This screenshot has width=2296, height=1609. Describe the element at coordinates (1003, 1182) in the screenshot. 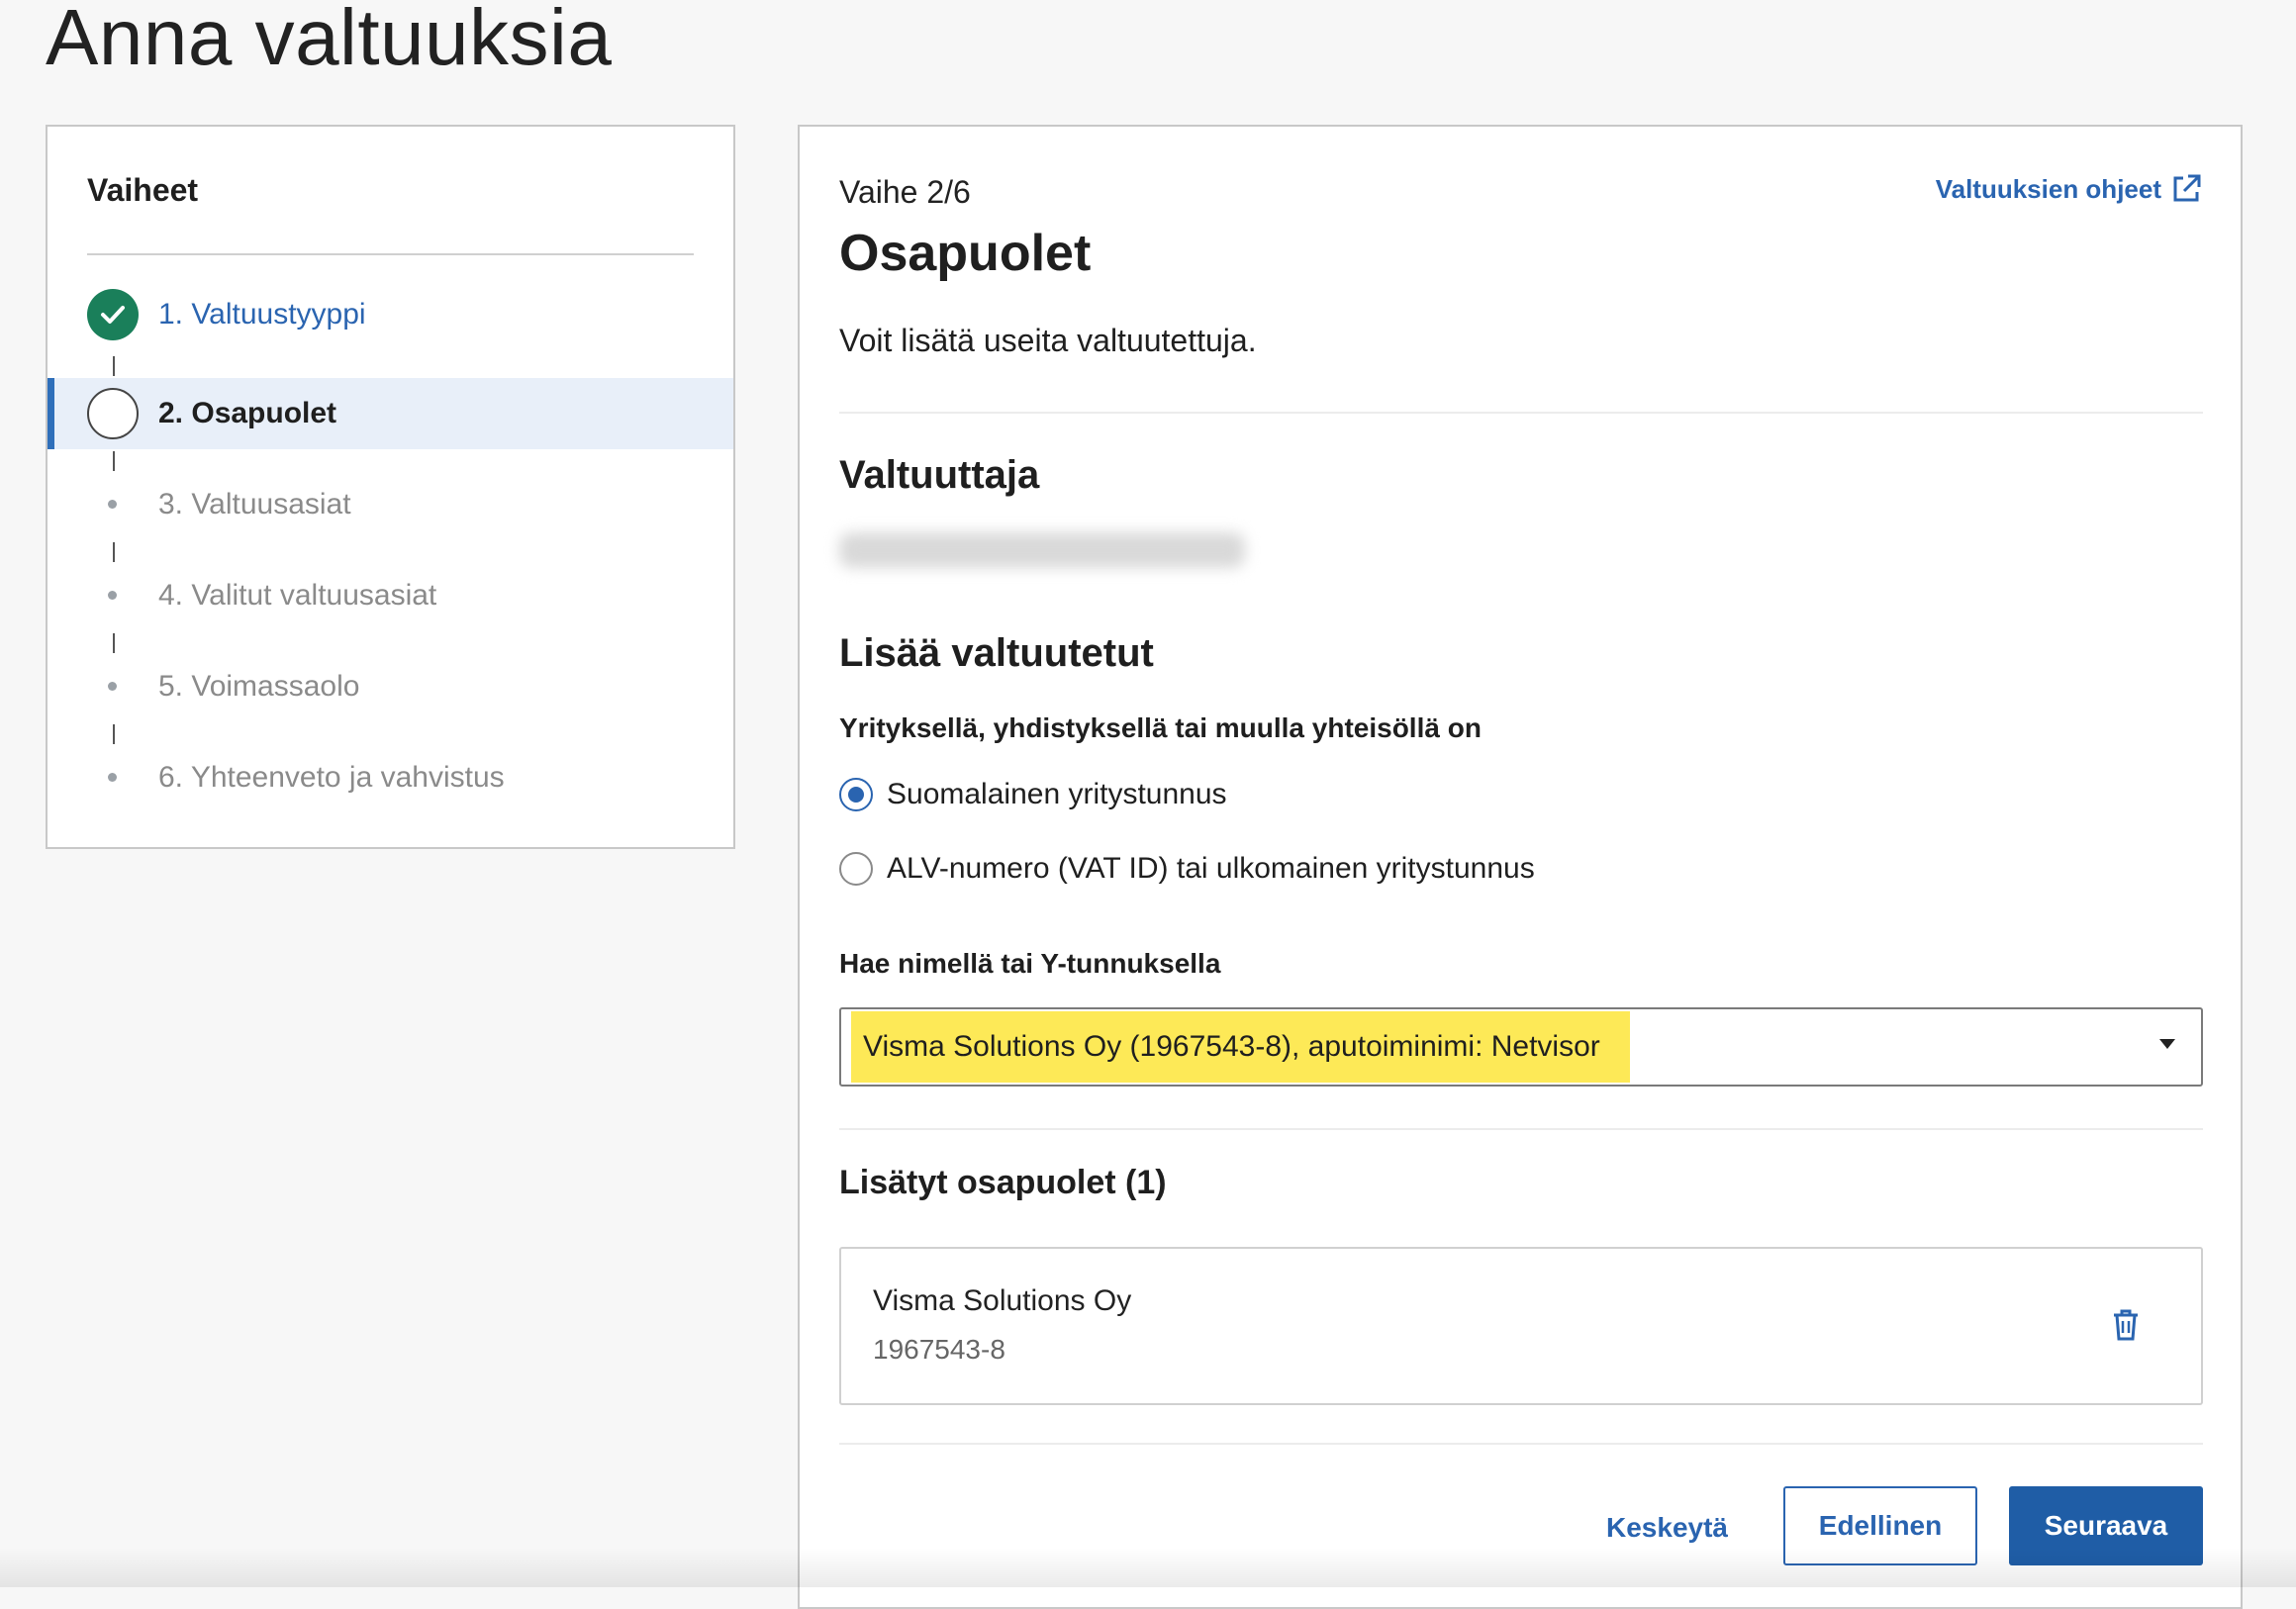

I see `added-heading: Lisätyt osapuolet (1)` at that location.